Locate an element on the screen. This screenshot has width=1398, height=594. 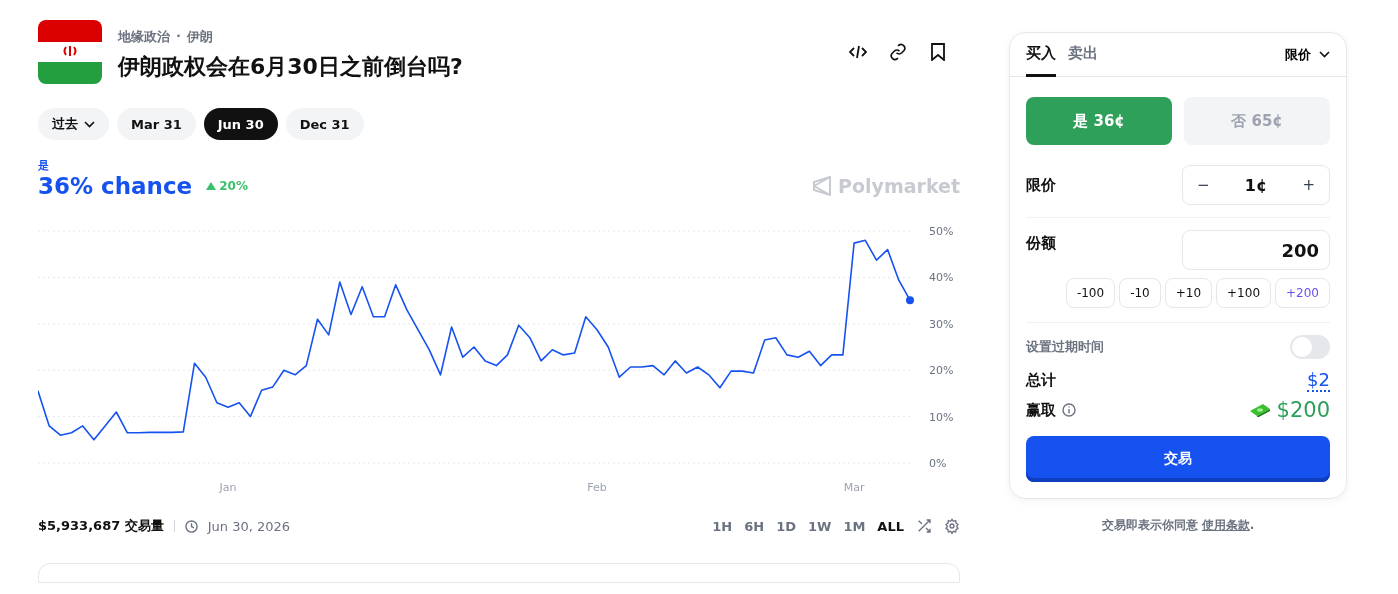
time-range-tab: 1W is located at coordinates (820, 526).